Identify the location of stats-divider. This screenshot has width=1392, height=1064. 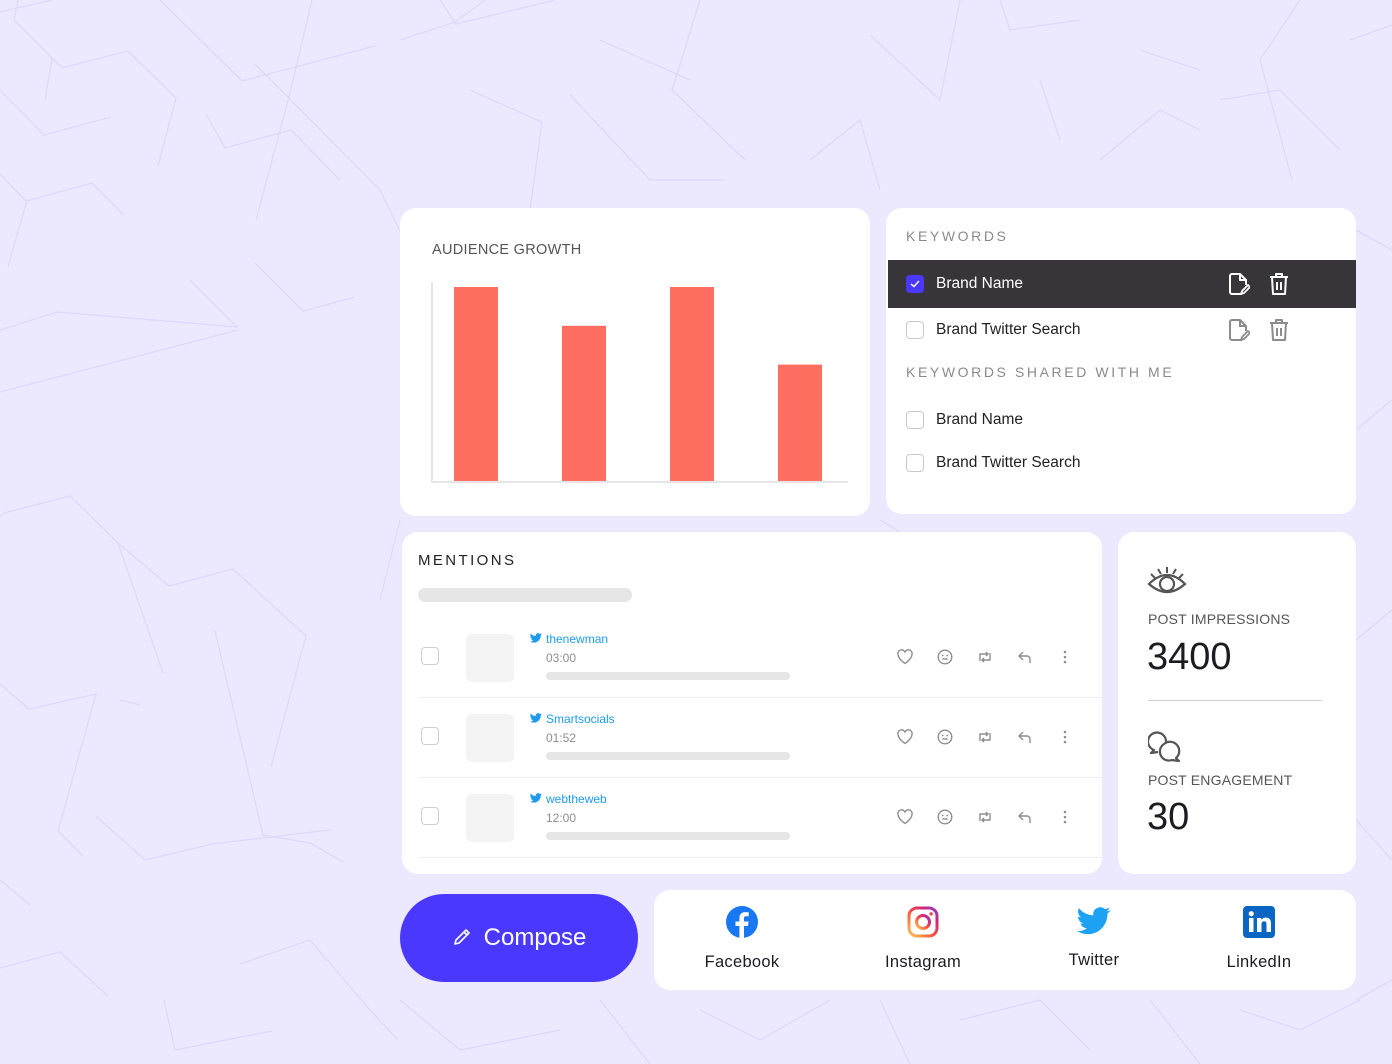
(1235, 700).